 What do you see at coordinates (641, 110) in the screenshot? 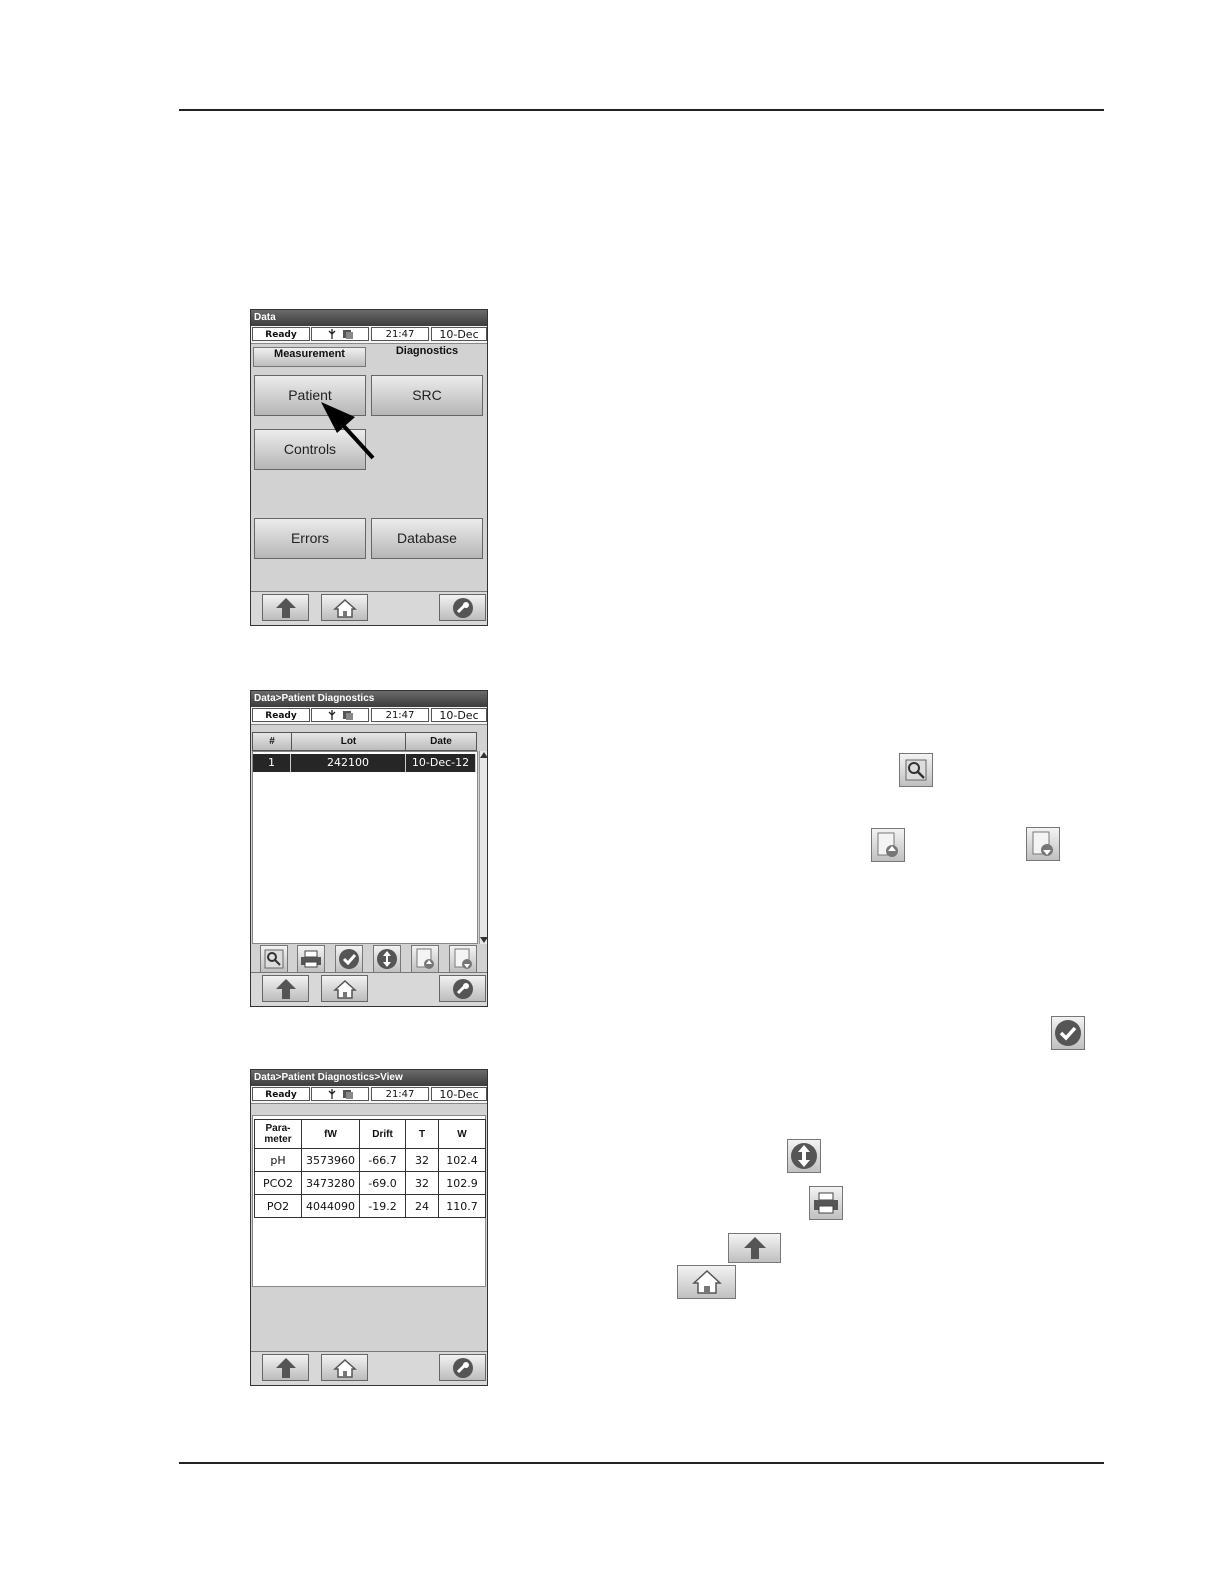
I see `top-rule` at bounding box center [641, 110].